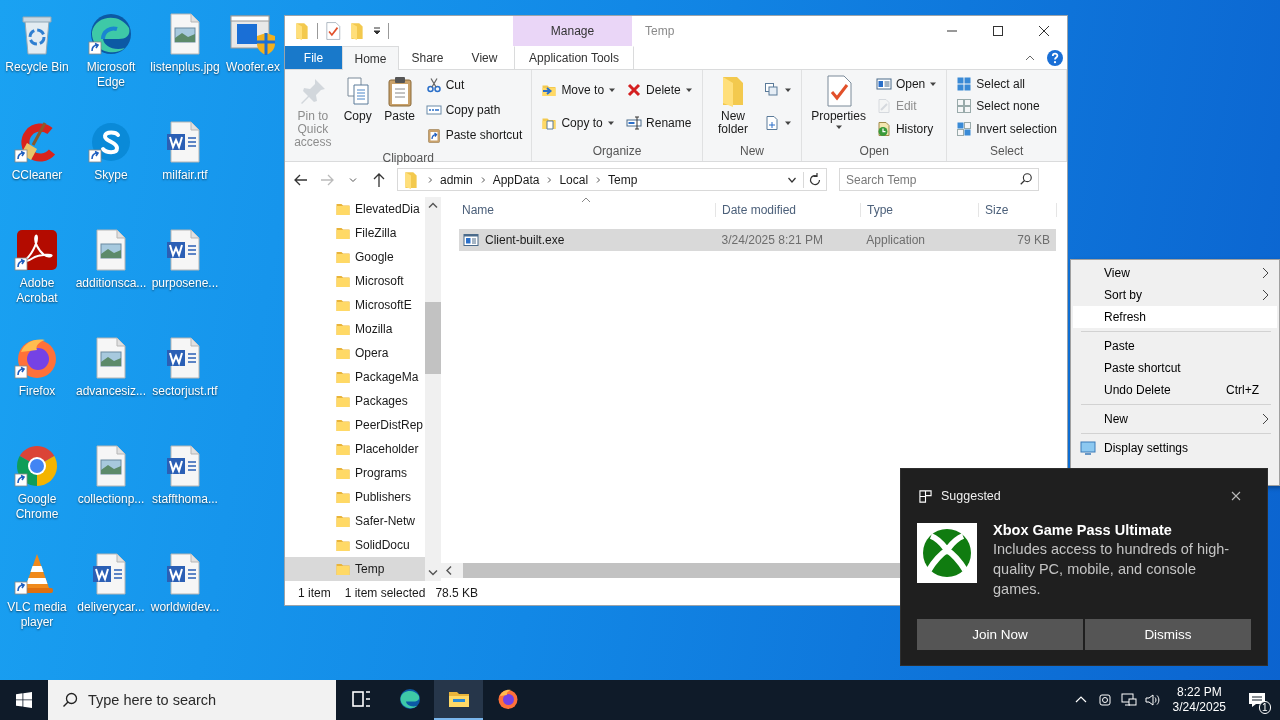  I want to click on nav-item: PeerDistRep, so click(355, 425).